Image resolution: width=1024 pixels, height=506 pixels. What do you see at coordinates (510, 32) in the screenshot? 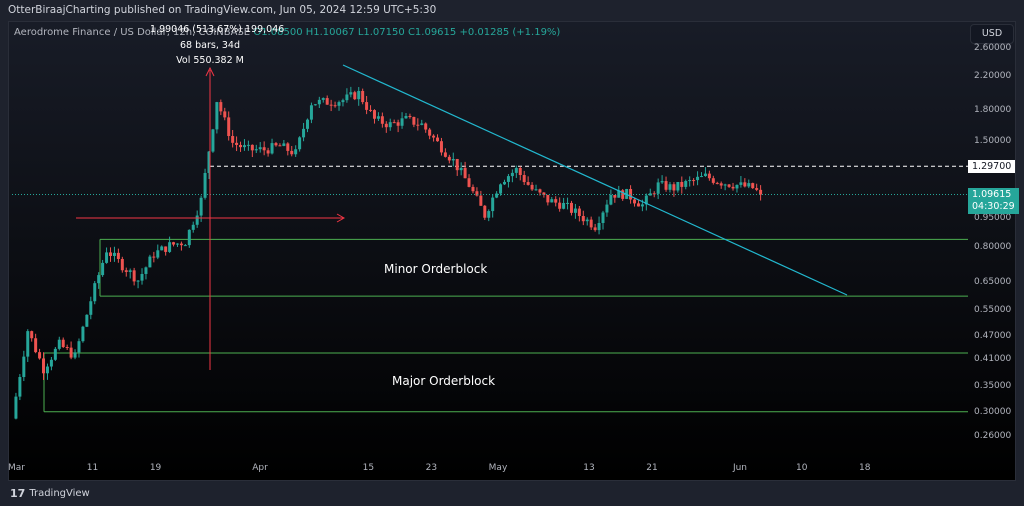
I see `ohlc-change: +0.01285 (+1.19%)` at bounding box center [510, 32].